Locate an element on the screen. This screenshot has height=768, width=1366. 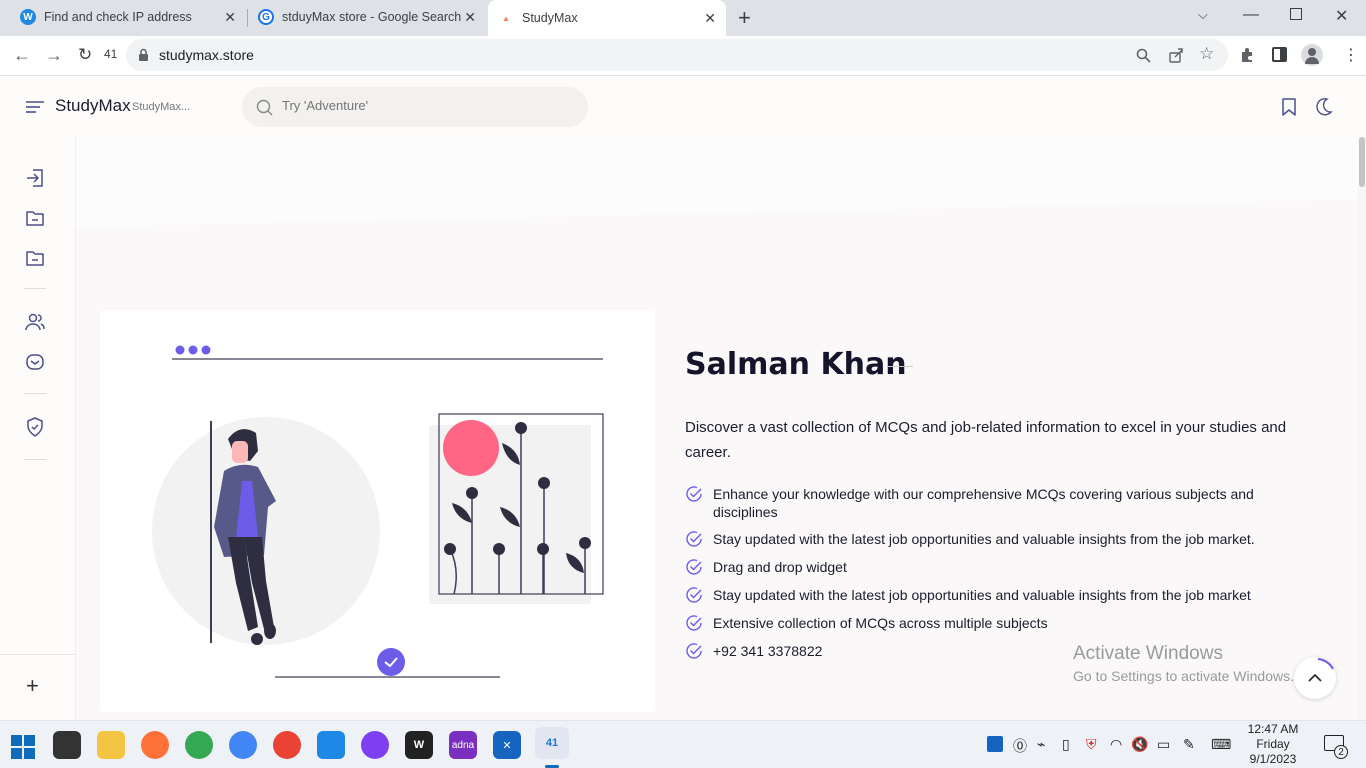
rail-bottom-divider is located at coordinates (37, 654).